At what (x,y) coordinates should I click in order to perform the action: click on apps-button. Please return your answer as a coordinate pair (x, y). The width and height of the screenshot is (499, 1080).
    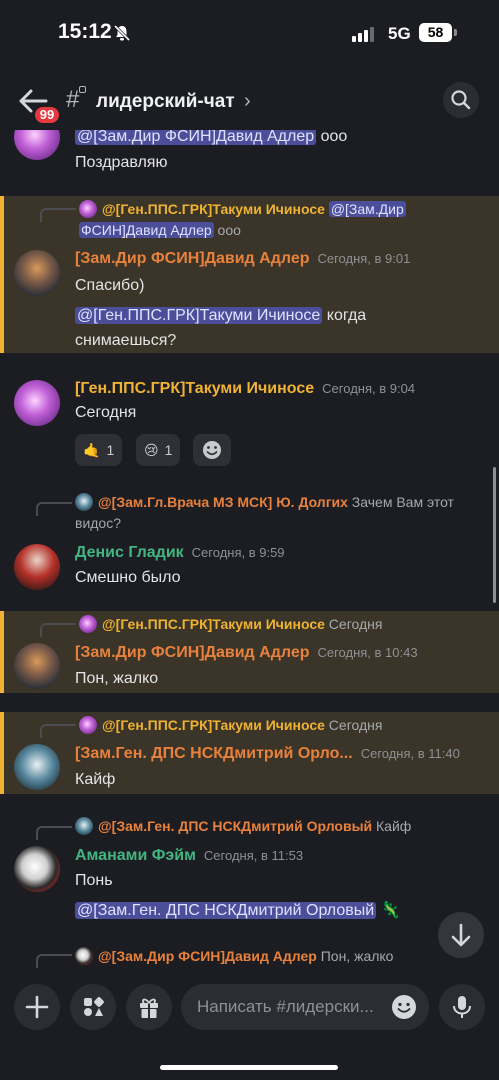
    Looking at the image, I should click on (93, 1007).